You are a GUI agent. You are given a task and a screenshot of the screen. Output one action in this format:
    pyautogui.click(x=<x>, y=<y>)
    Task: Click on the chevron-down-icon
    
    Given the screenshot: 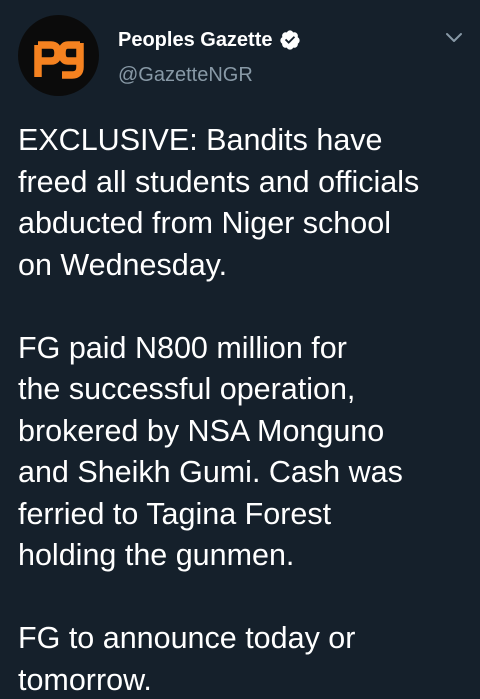 What is the action you would take?
    pyautogui.click(x=454, y=38)
    